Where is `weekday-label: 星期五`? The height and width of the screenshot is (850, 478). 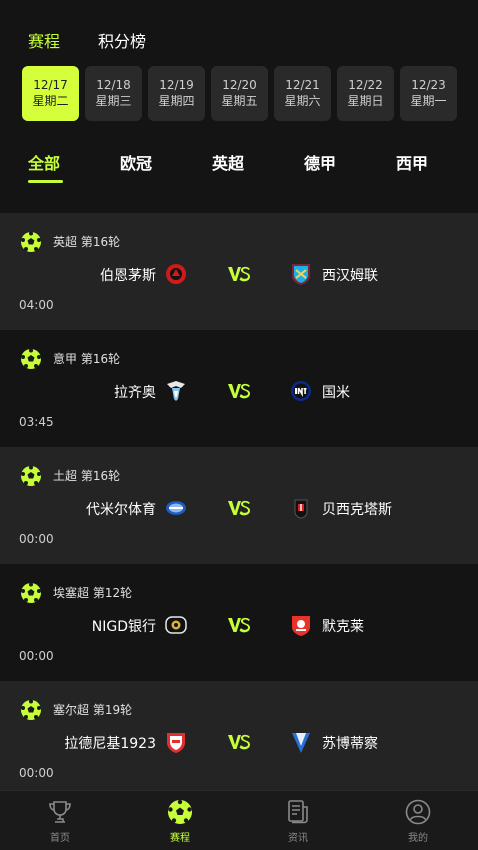
weekday-label: 星期五 is located at coordinates (239, 101).